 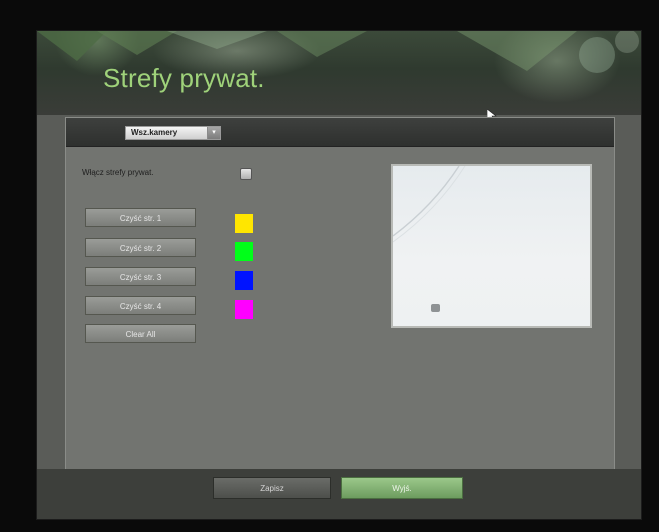 I want to click on chevron-down-icon: ▾, so click(x=213, y=133).